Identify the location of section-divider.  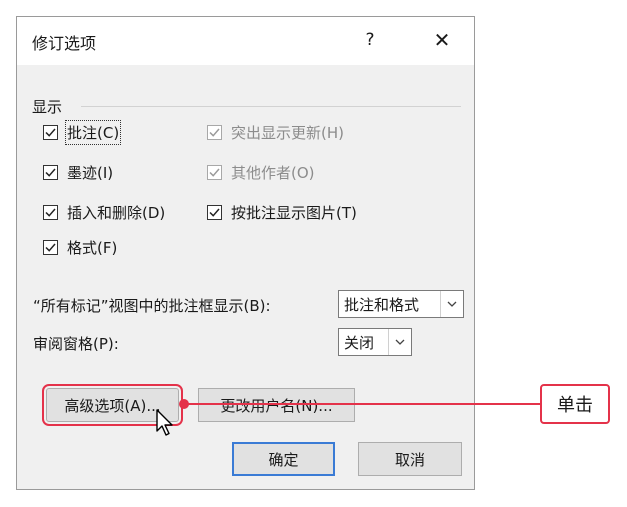
(271, 106).